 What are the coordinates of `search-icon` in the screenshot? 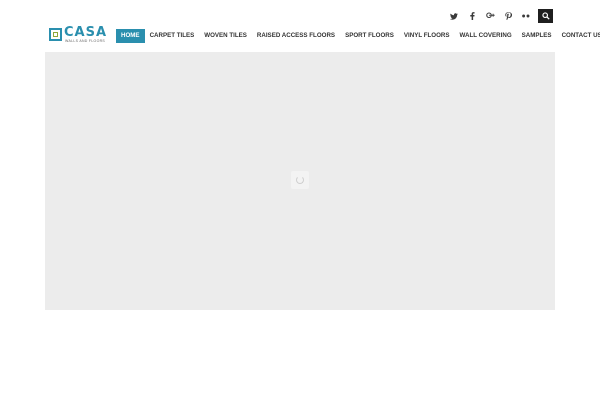 It's located at (545, 16).